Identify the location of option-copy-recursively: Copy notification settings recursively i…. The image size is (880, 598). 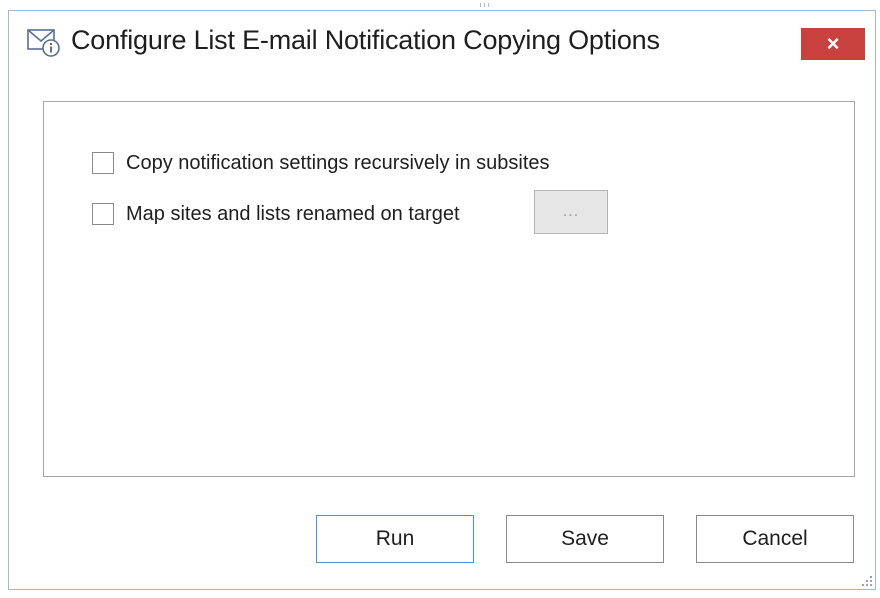
(321, 163).